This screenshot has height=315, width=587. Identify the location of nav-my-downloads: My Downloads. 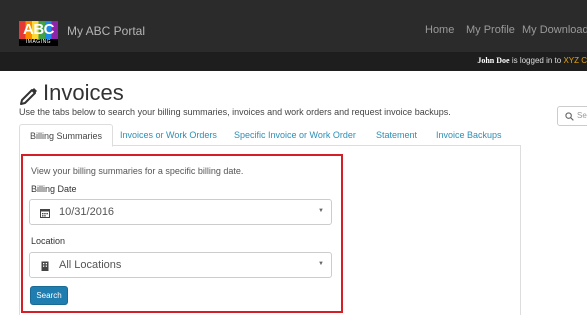
(554, 30).